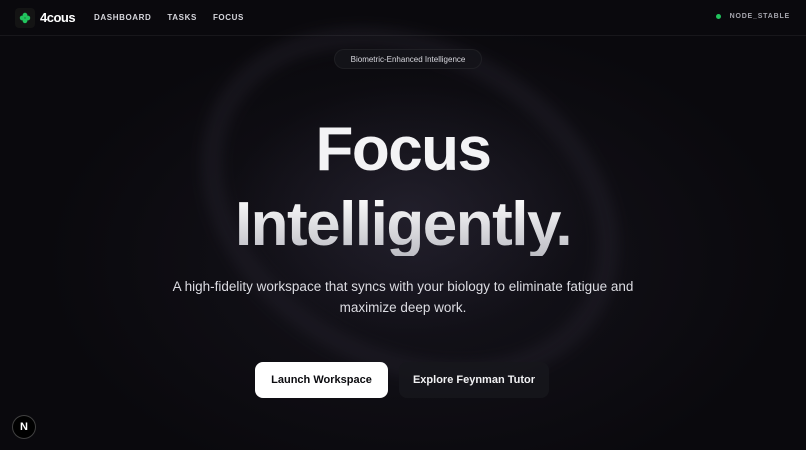  I want to click on nav-item-dashboard: DASHBOARD, so click(122, 17).